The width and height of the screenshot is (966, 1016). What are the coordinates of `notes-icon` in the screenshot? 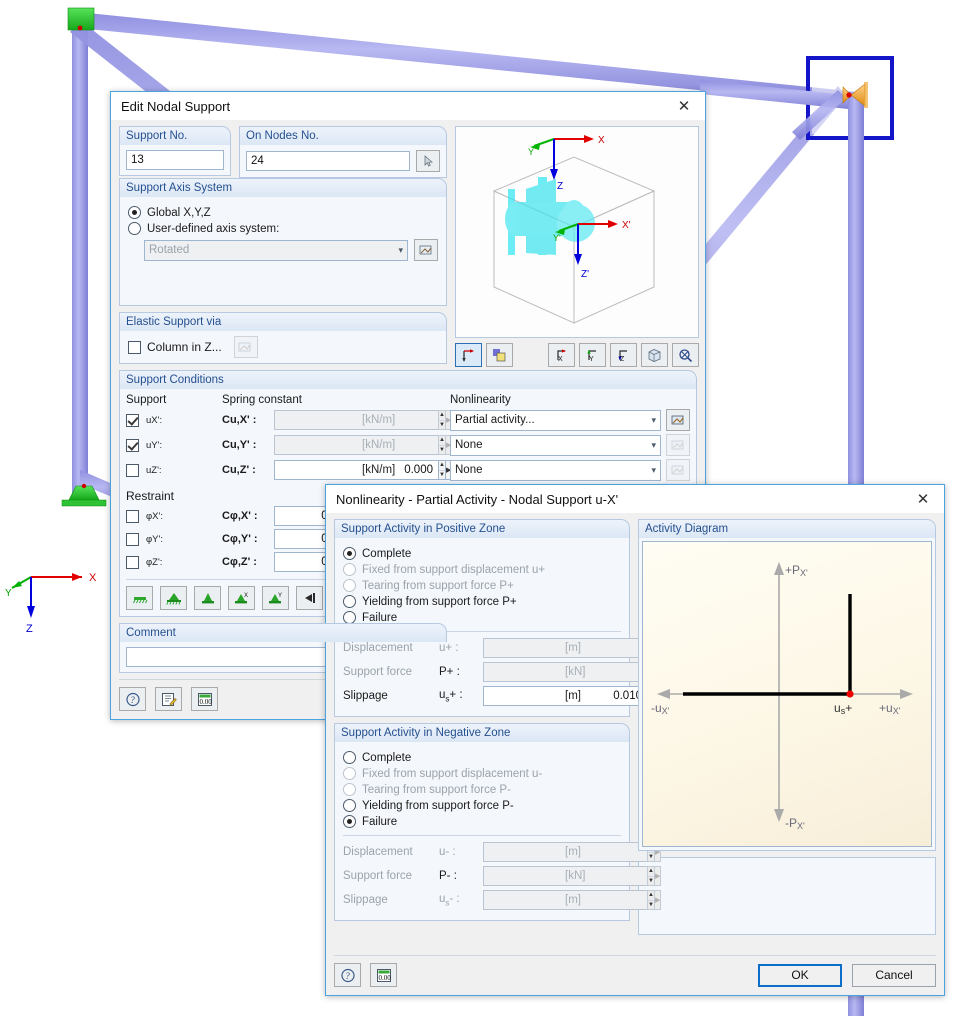 It's located at (168, 699).